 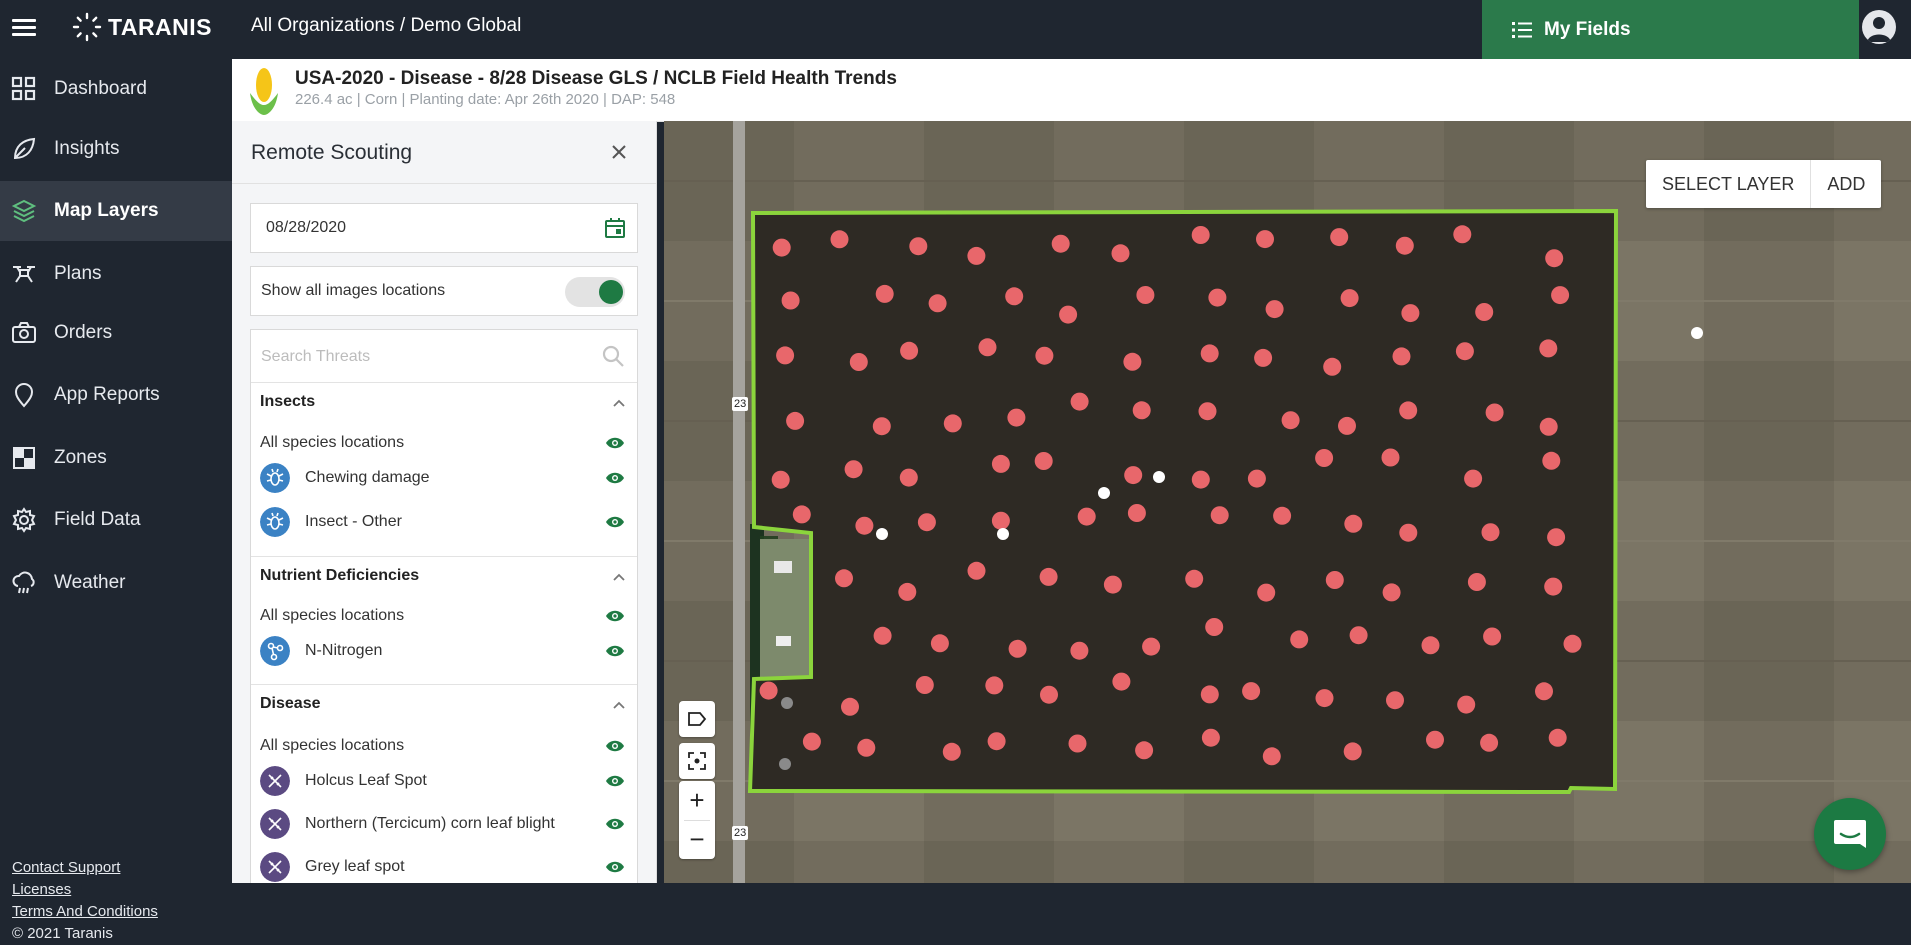 I want to click on chat-support-button, so click(x=1850, y=834).